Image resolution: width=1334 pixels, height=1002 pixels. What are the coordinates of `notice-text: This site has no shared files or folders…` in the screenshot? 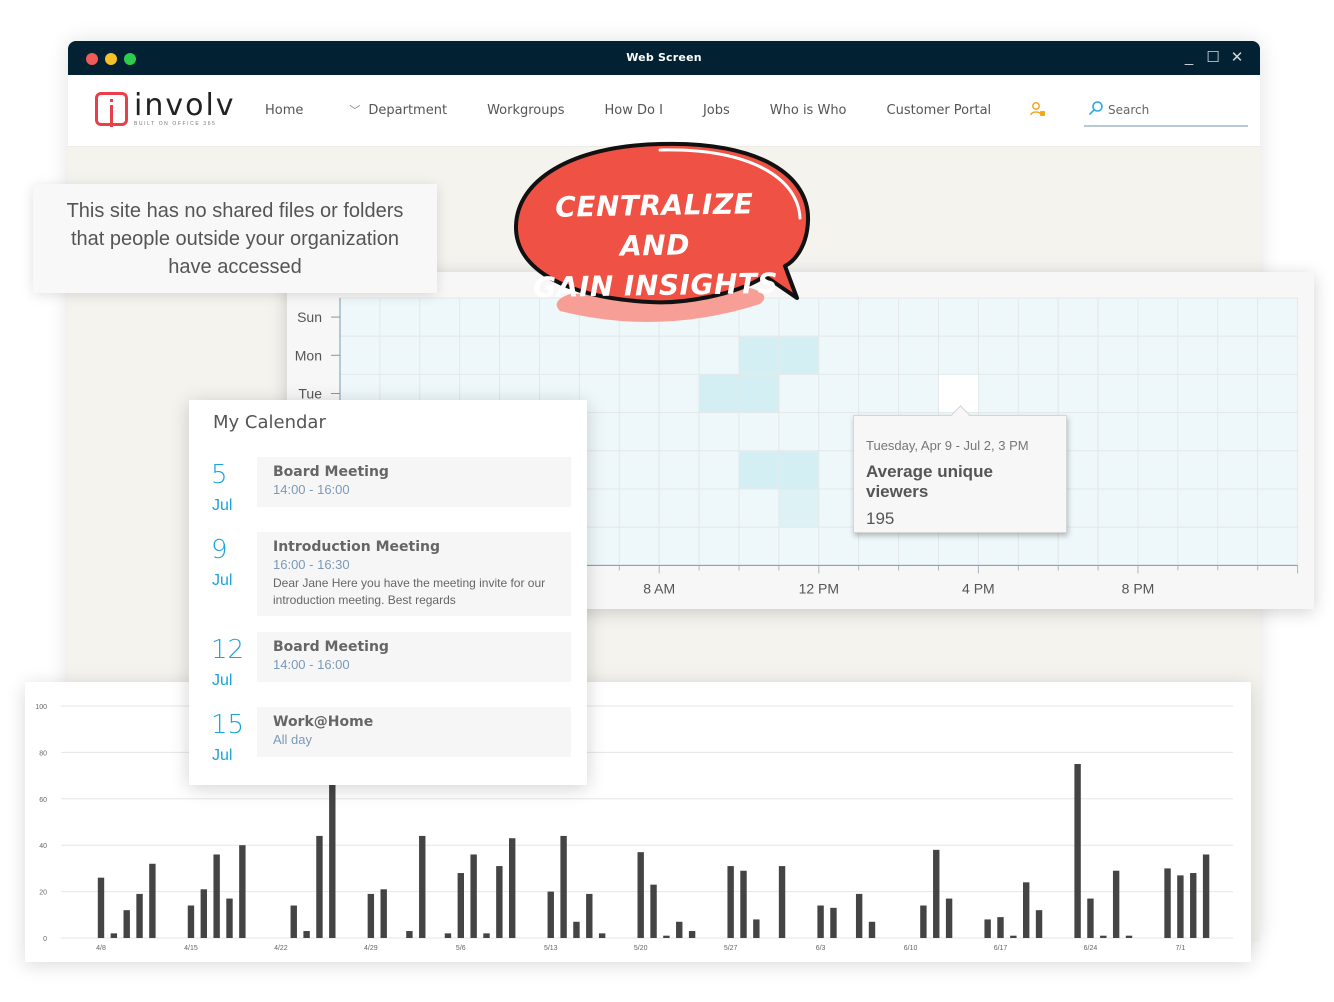 It's located at (235, 238).